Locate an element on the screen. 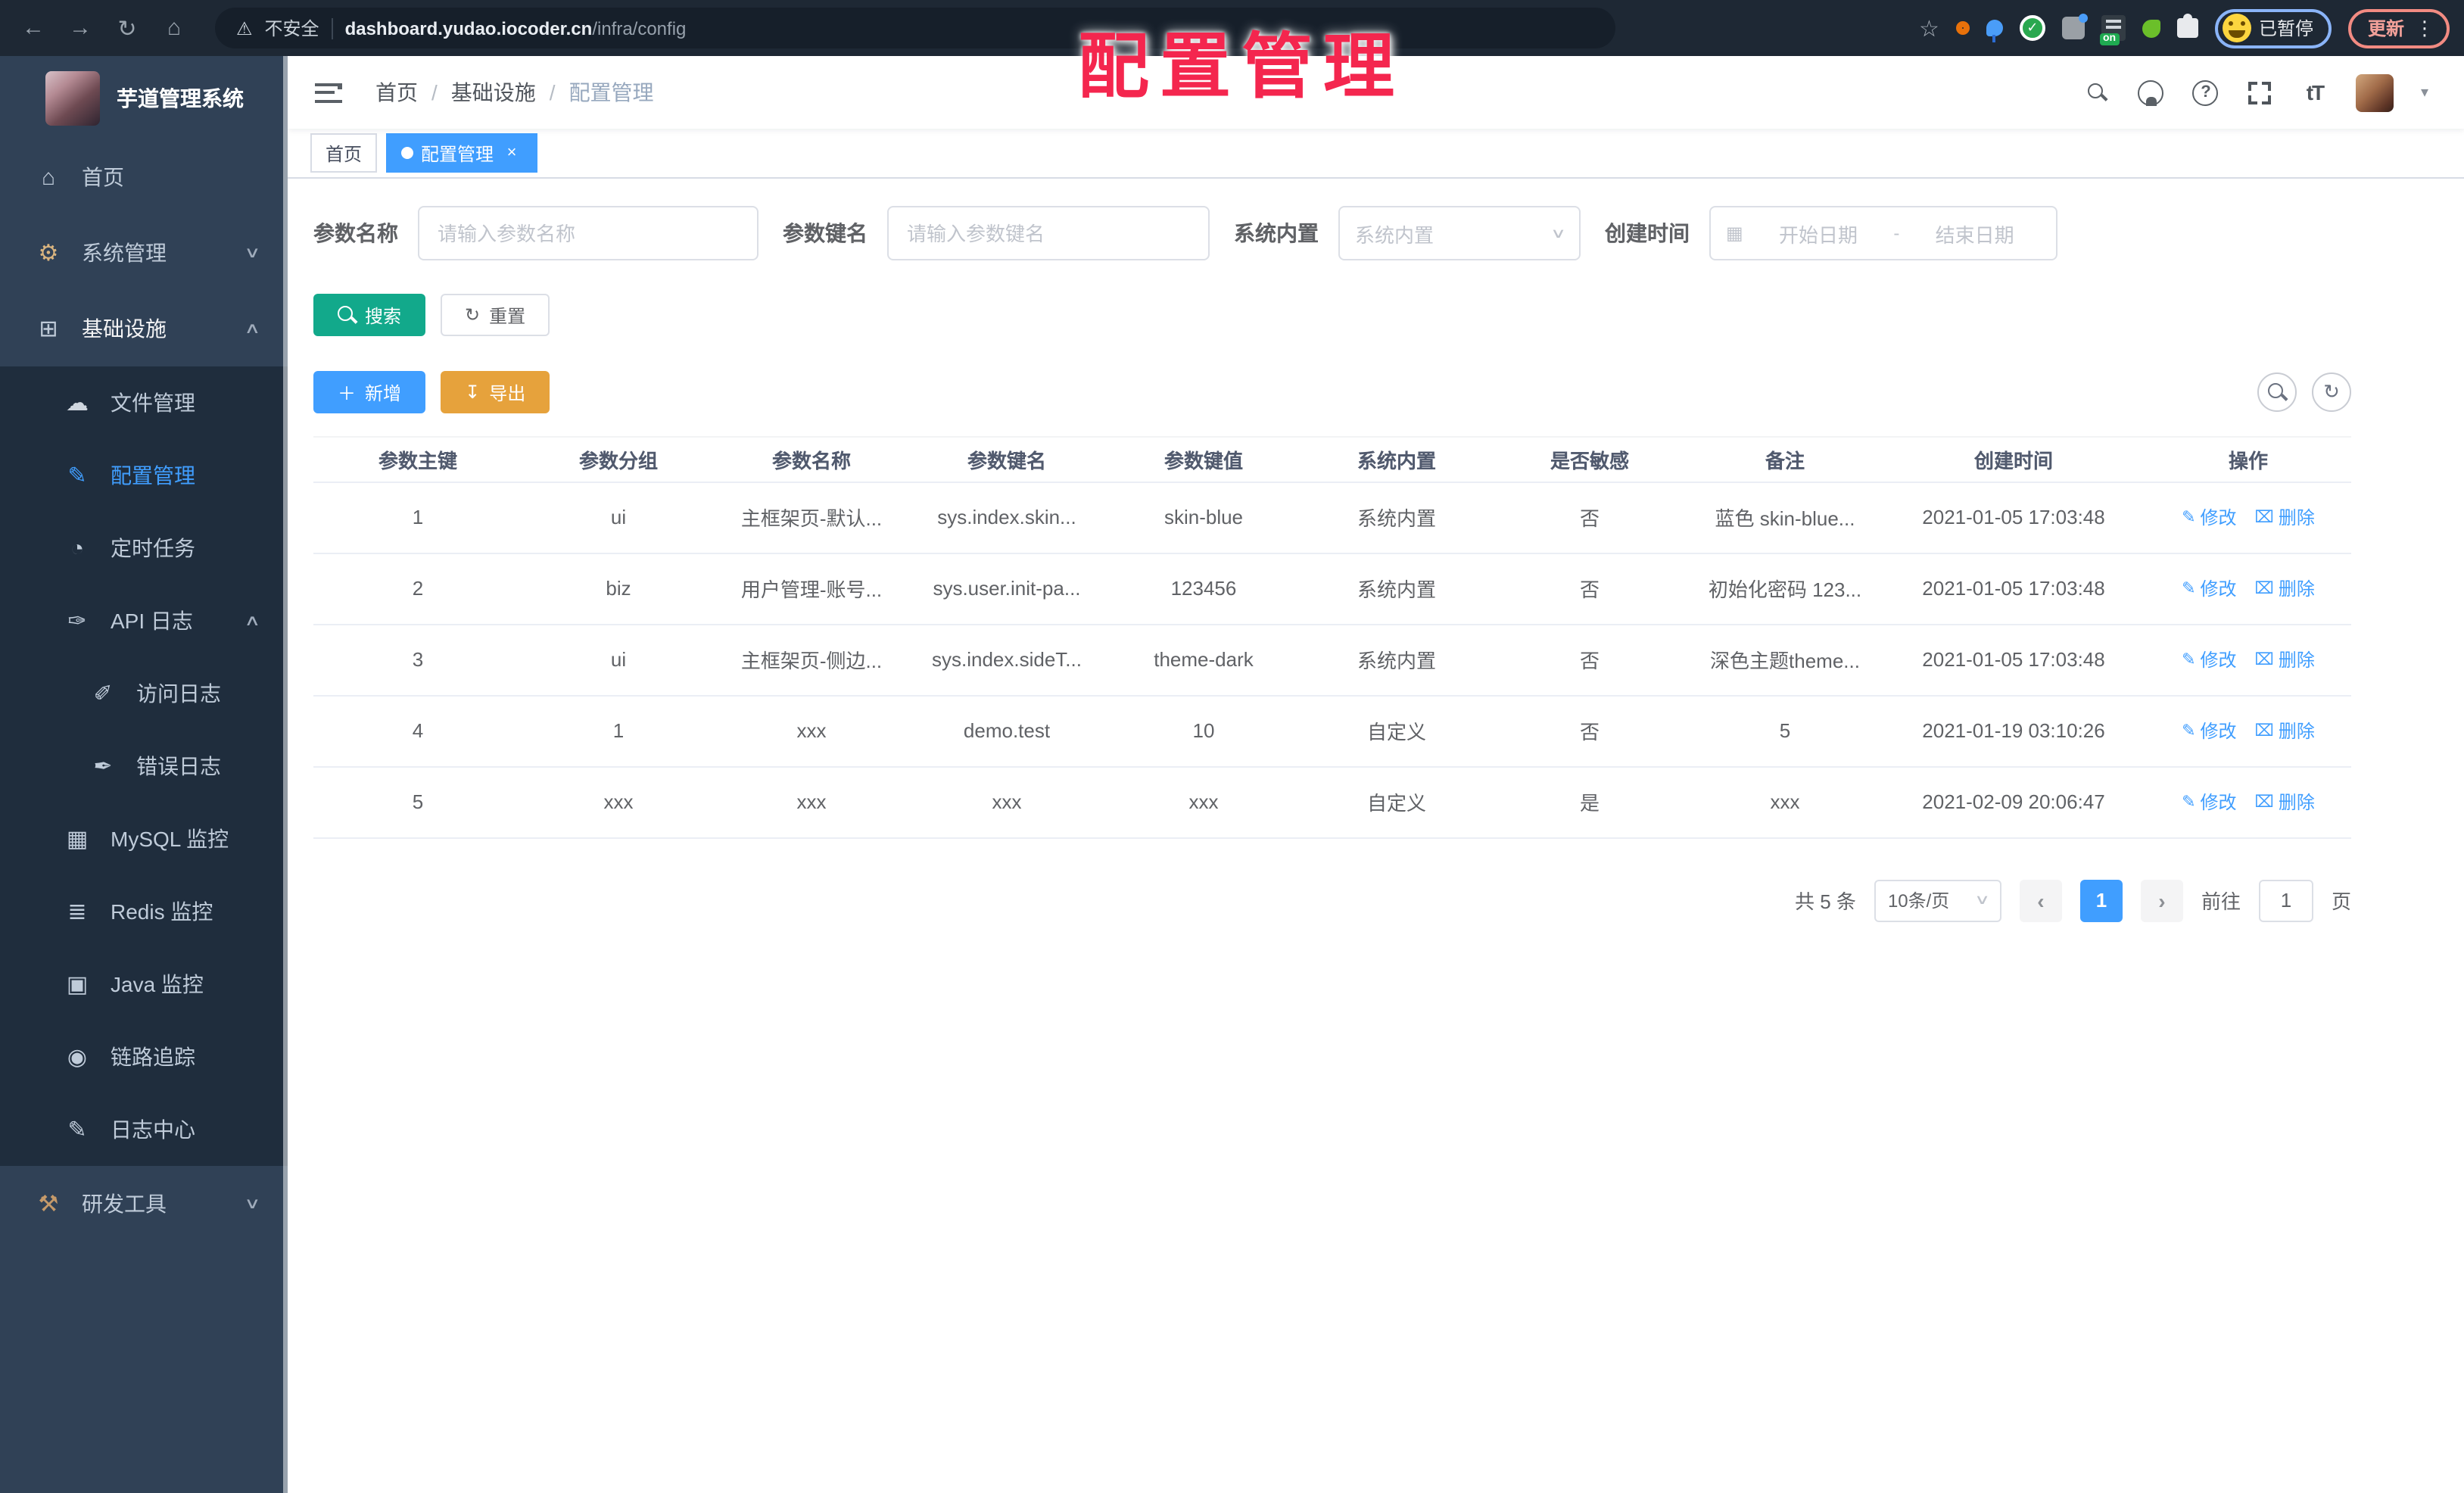 Image resolution: width=2464 pixels, height=1493 pixels. sidebar-item-trace: ◉ 链路追踪 is located at coordinates (144, 1057).